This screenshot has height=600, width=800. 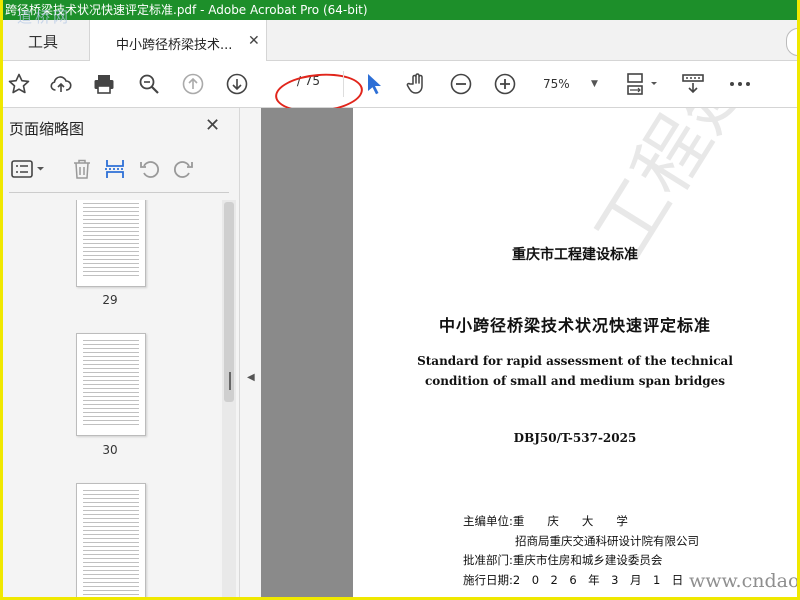 I want to click on main-toolbar: / 75 75% ▼, so click(x=400, y=88).